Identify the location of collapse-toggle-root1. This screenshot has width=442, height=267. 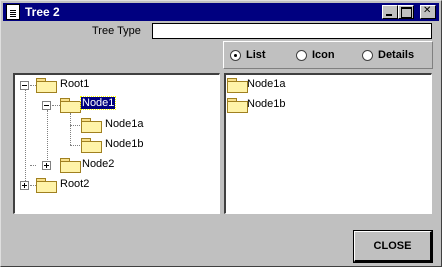
(24, 85).